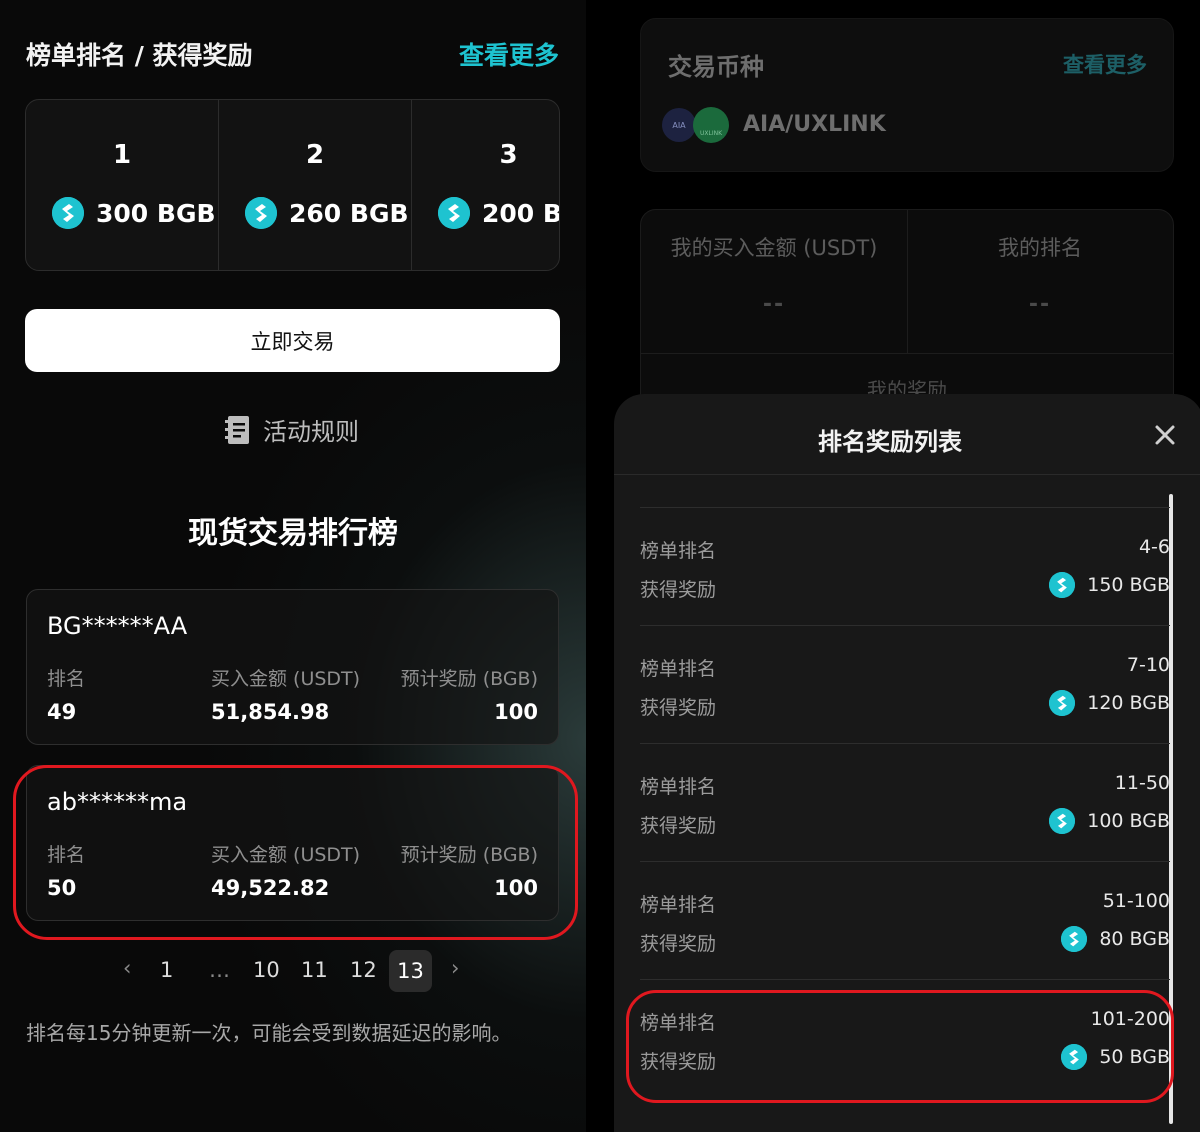 This screenshot has height=1132, width=1200. I want to click on reward-tier-row: 榜单排名 获得奖励 11-50 100 BGB, so click(905, 802).